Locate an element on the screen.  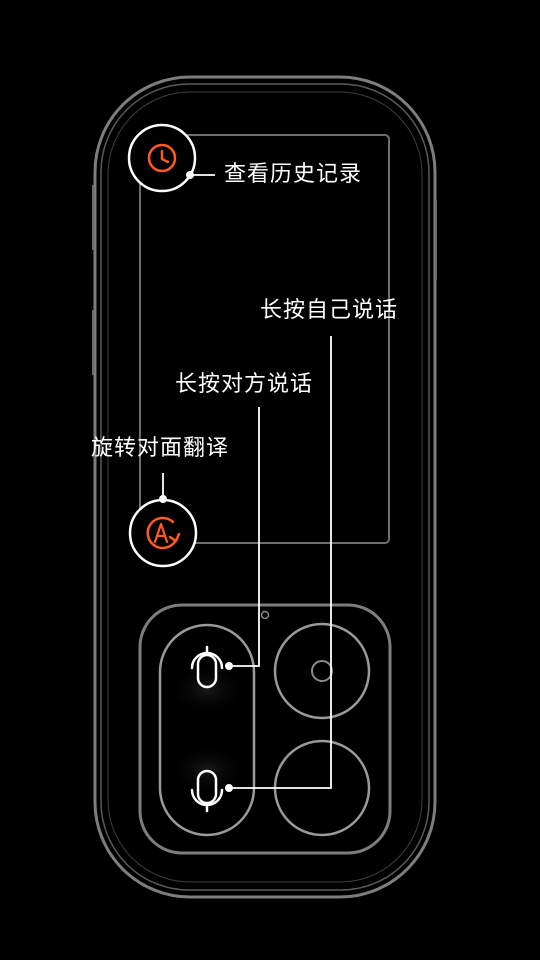
self-speak-callout-label: 长按自己说话 is located at coordinates (329, 310).